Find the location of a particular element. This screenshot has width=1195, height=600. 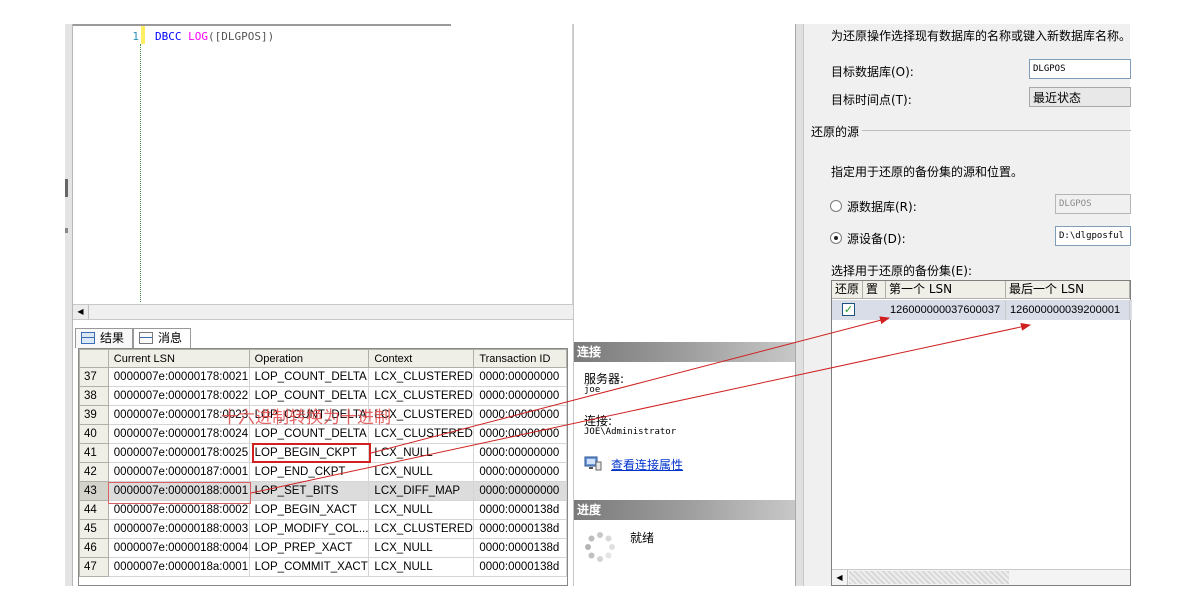

source-database-radio is located at coordinates (836, 206).